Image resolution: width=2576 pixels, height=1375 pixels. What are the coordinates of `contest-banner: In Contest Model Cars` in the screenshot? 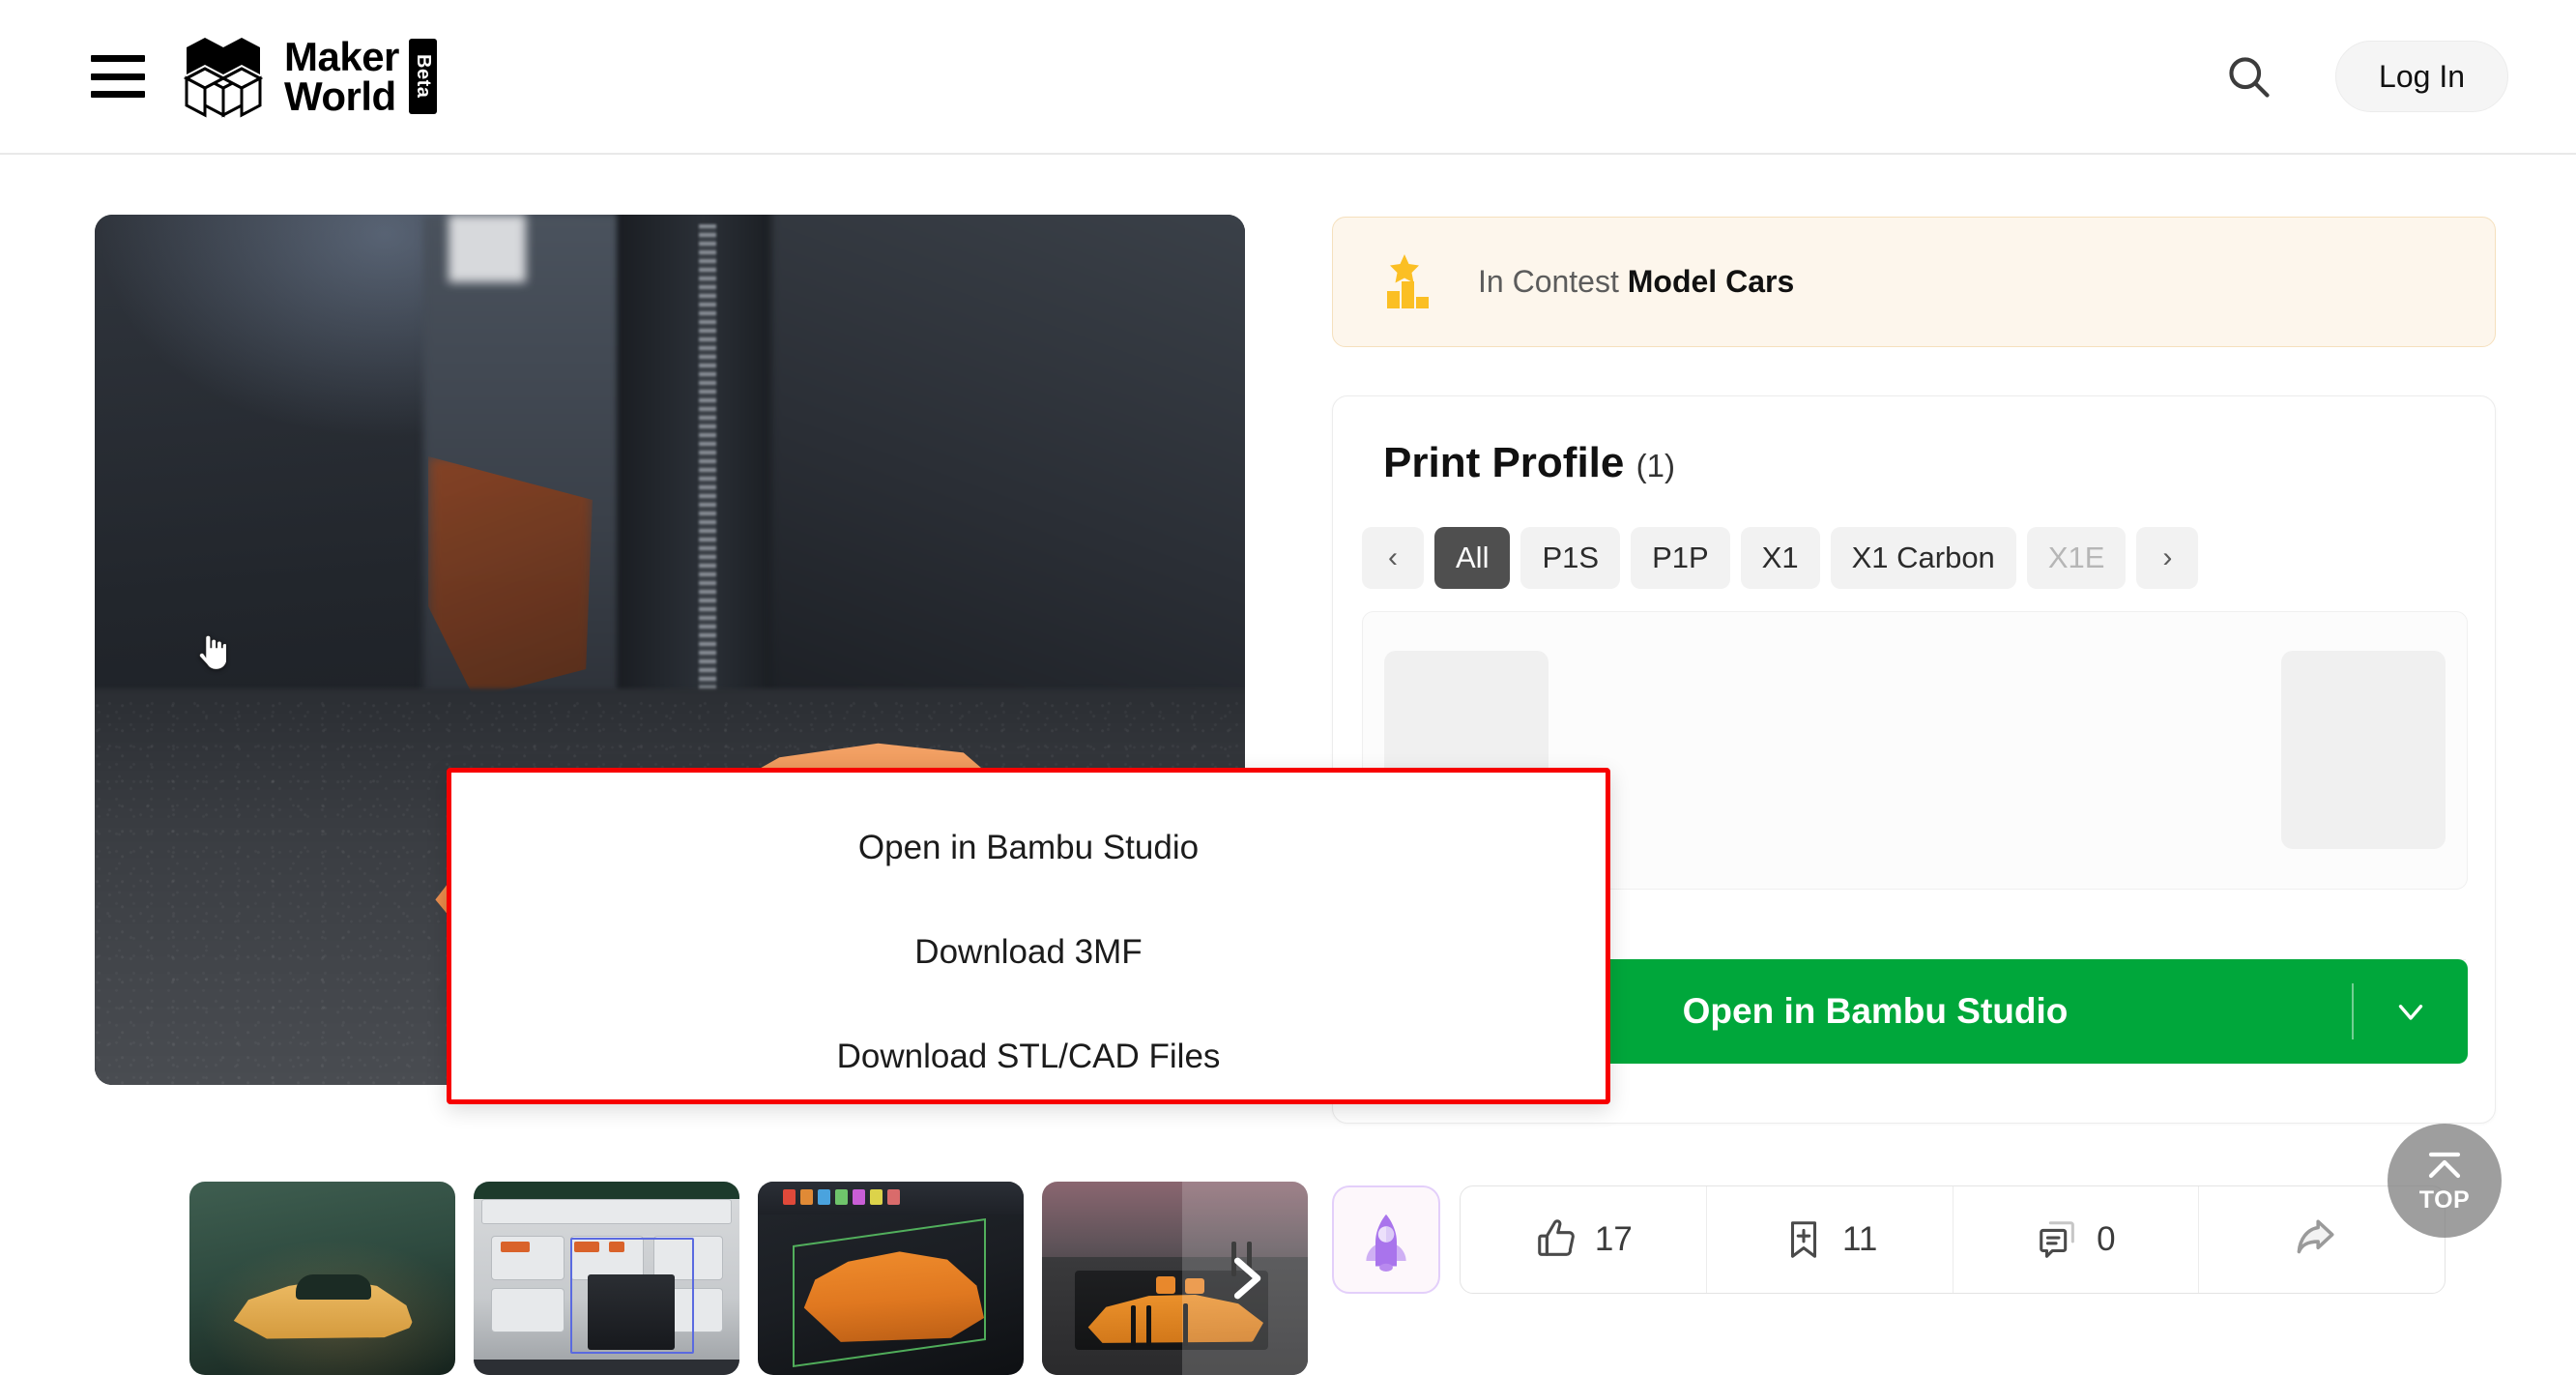 It's located at (1914, 282).